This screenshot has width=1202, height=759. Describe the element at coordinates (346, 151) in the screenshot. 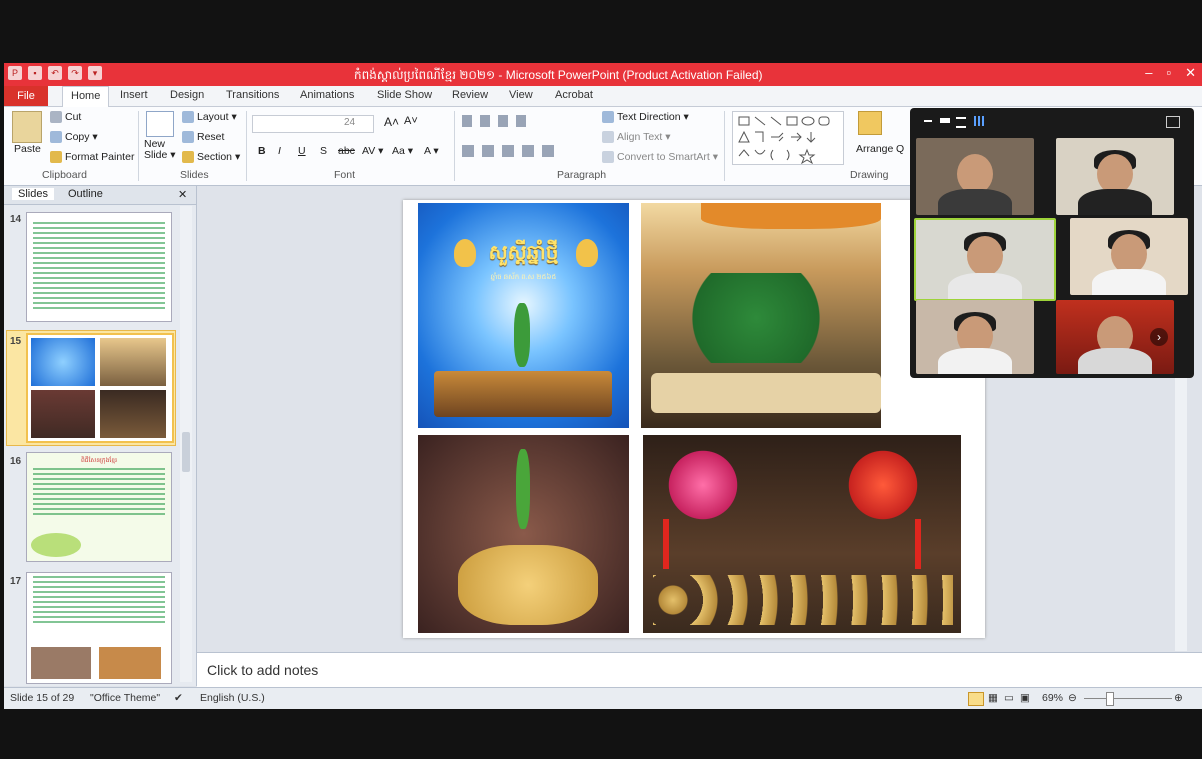

I see `strikethrough-button: abc` at that location.